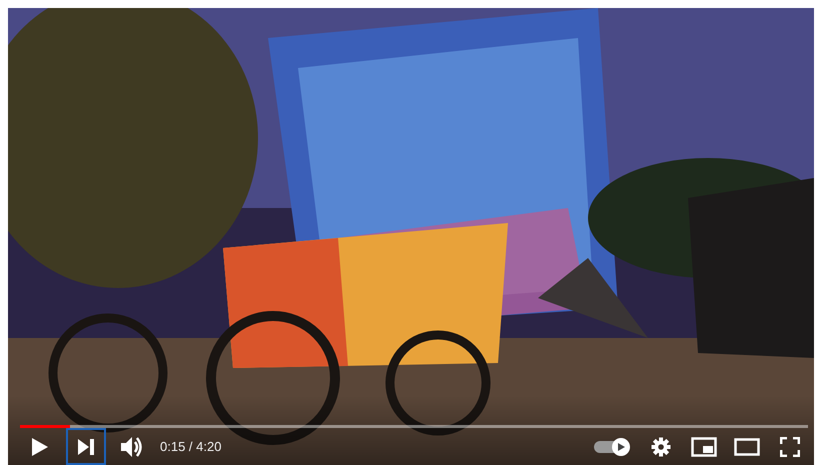 The height and width of the screenshot is (465, 821). I want to click on settings-icon, so click(661, 446).